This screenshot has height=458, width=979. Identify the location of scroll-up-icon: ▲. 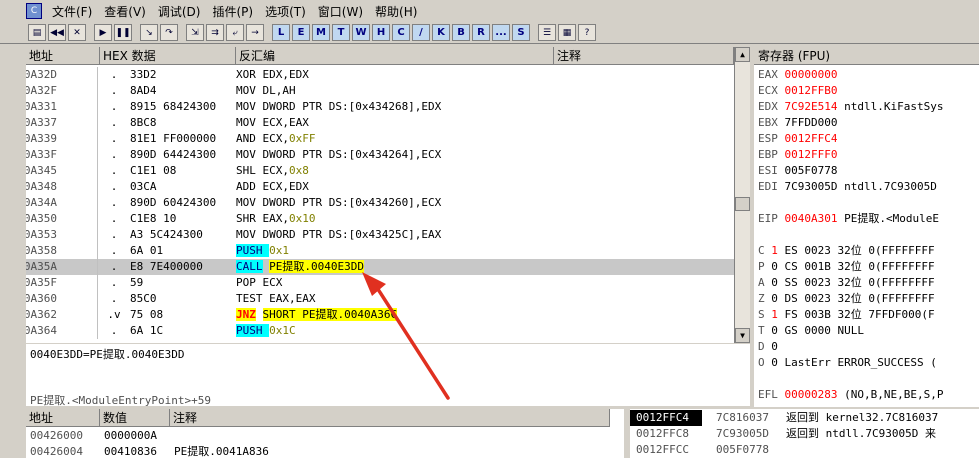
(742, 54).